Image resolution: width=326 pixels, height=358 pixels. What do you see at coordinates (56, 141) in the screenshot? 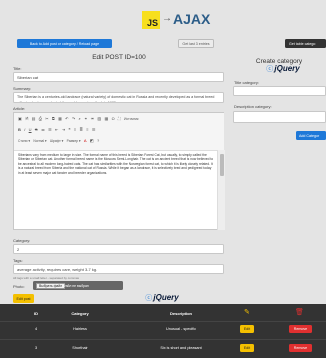
I see `font-select: Шрифт ▾` at bounding box center [56, 141].